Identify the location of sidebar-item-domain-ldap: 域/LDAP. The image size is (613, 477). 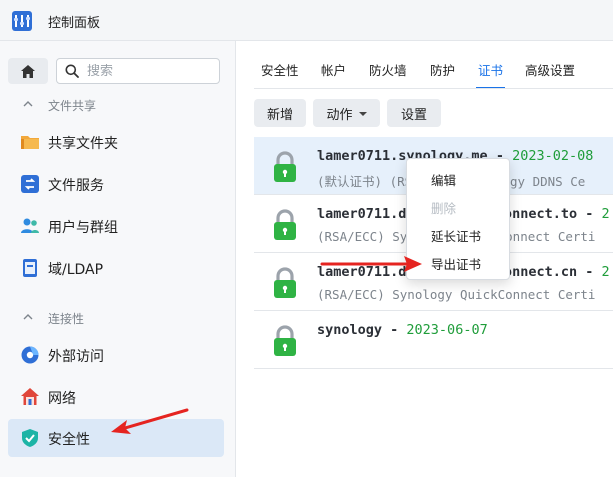
(116, 268).